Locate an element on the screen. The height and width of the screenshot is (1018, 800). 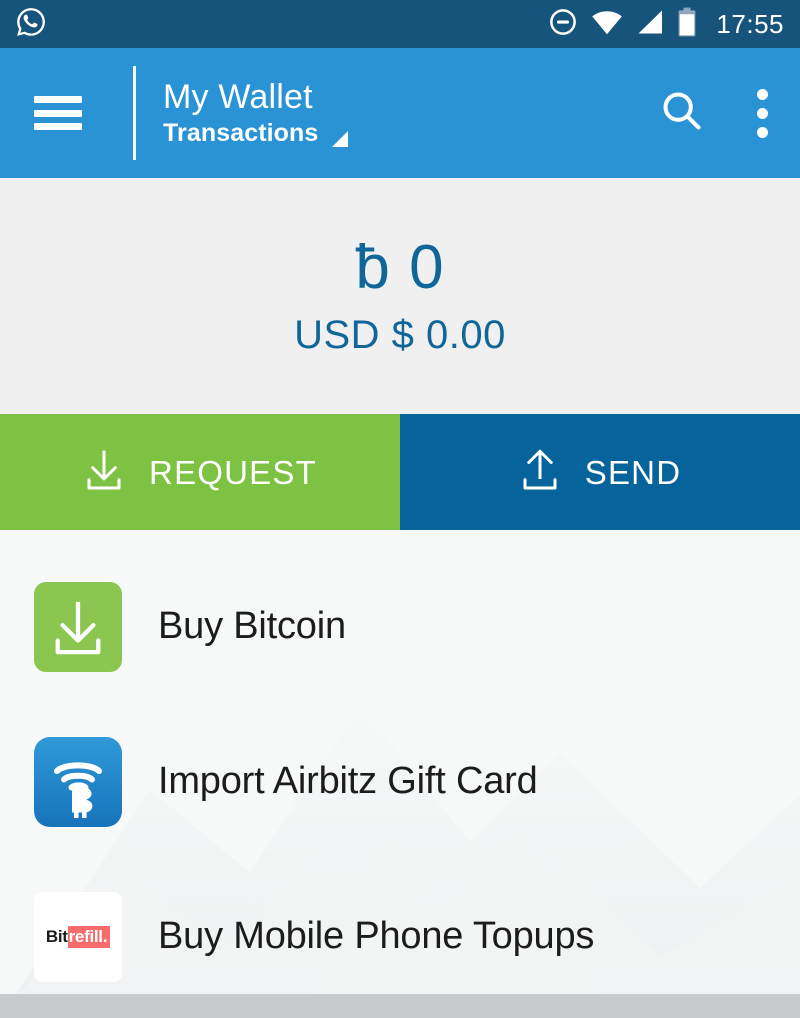
primary-actions-bar: REQUEST SEND is located at coordinates (400, 472).